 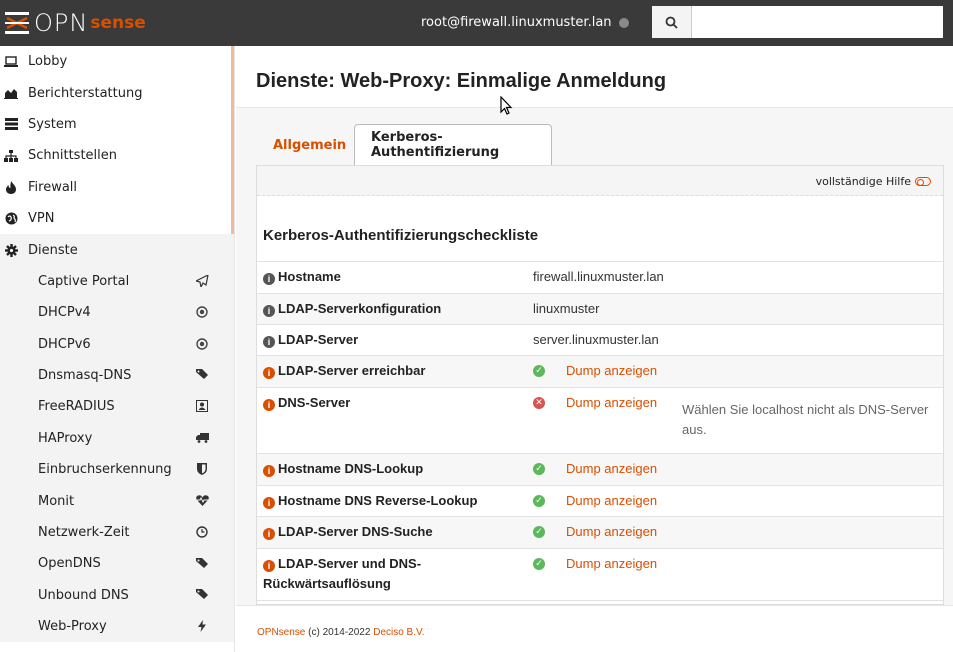 What do you see at coordinates (84, 533) in the screenshot?
I see `sidebar-subitem-label: Netzwerk-Zeit` at bounding box center [84, 533].